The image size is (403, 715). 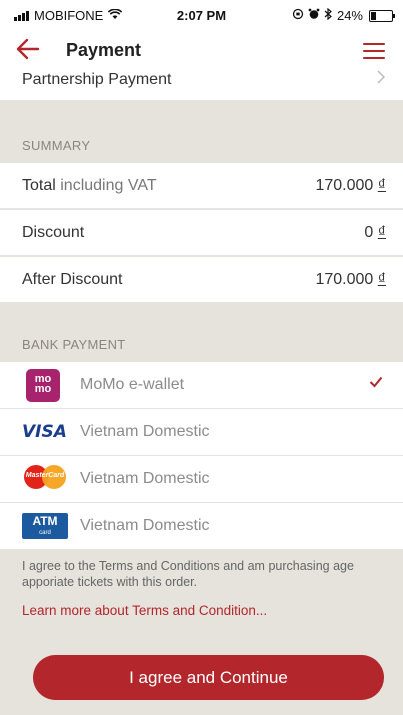 I want to click on total-value: 170.000, so click(x=344, y=185).